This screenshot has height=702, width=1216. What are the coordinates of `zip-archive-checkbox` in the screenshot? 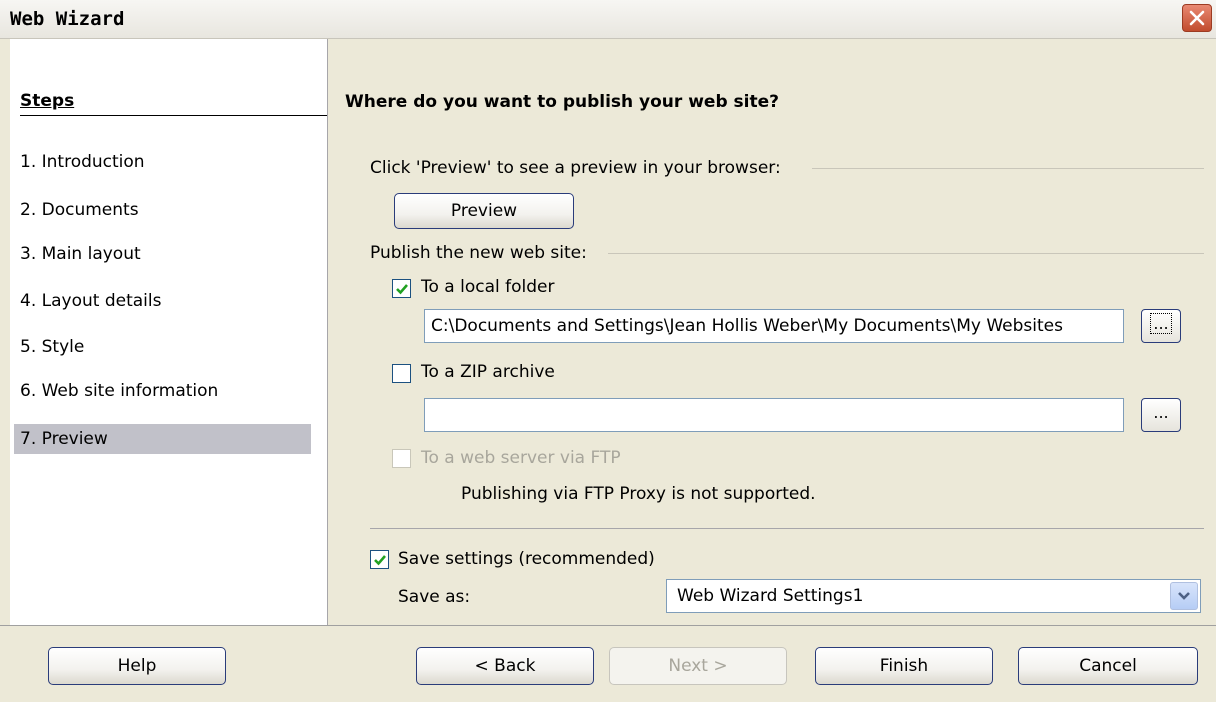 It's located at (401, 373).